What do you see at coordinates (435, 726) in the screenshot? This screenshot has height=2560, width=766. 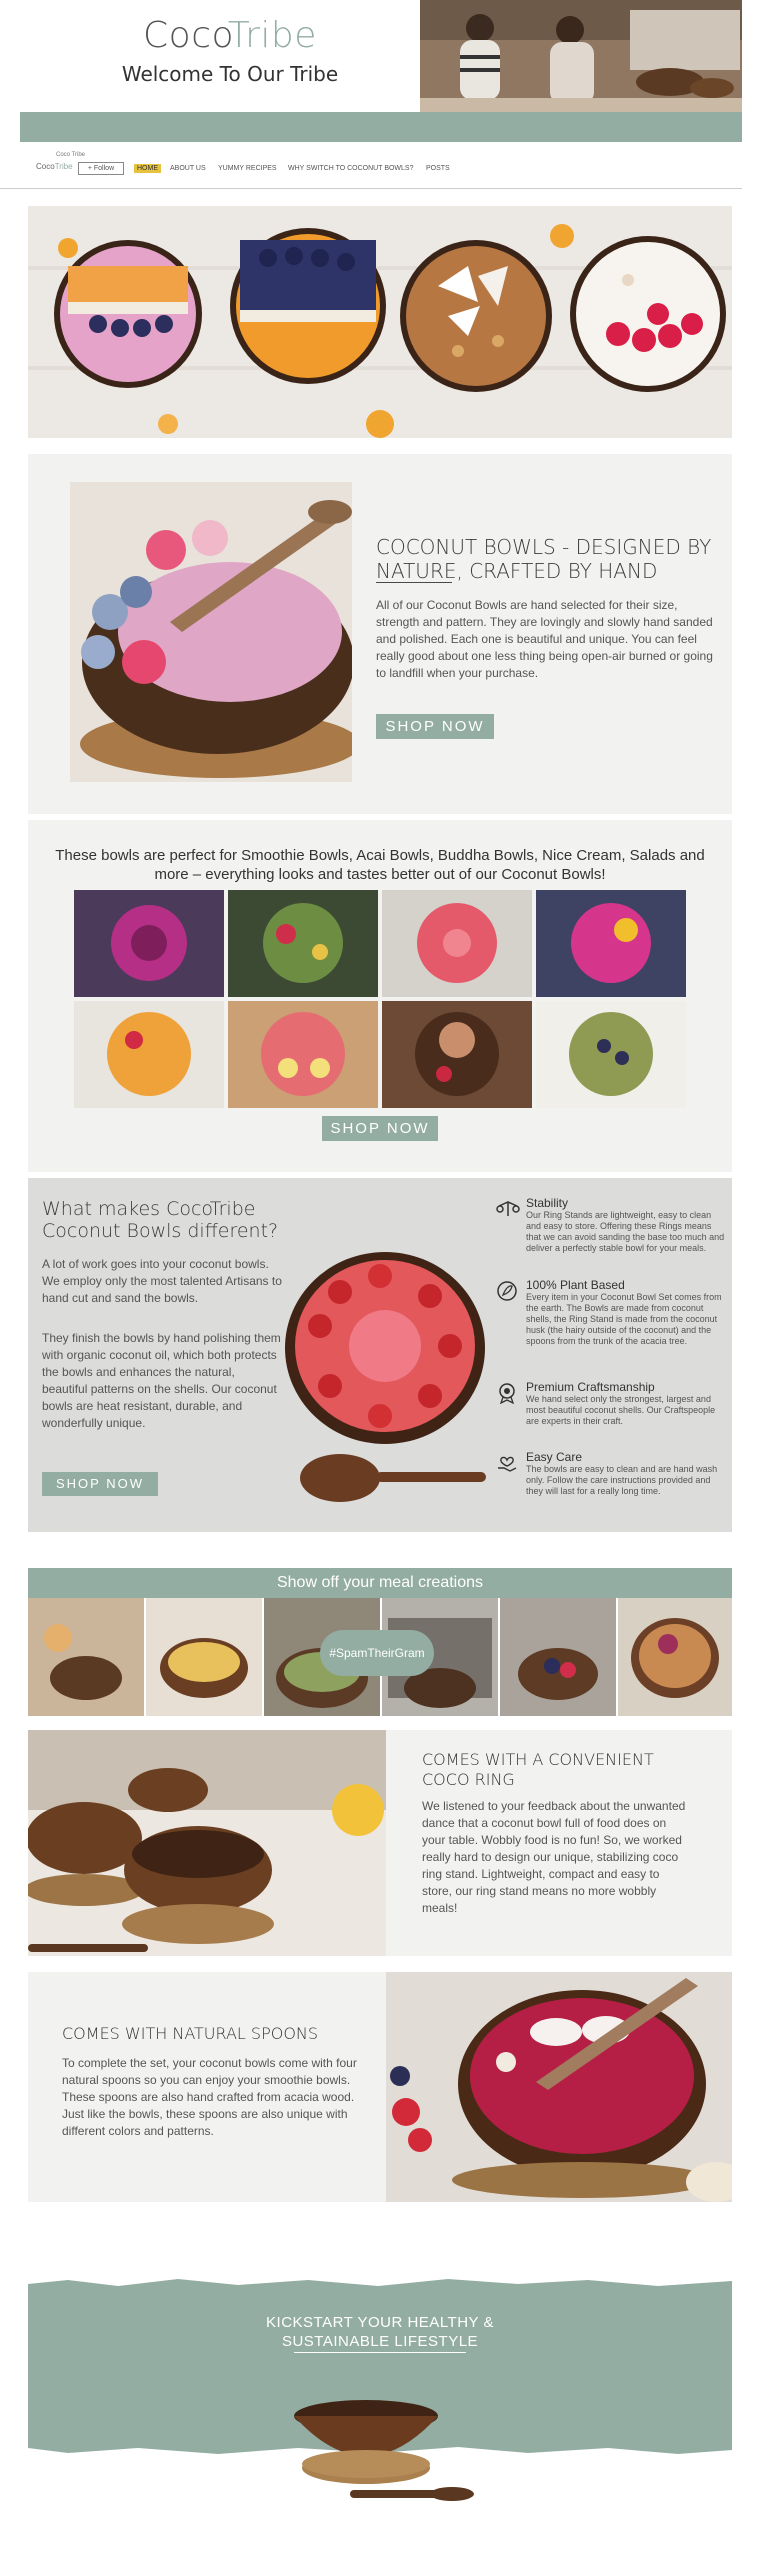 I see `intro-shop-now-button: SHOP NOW` at bounding box center [435, 726].